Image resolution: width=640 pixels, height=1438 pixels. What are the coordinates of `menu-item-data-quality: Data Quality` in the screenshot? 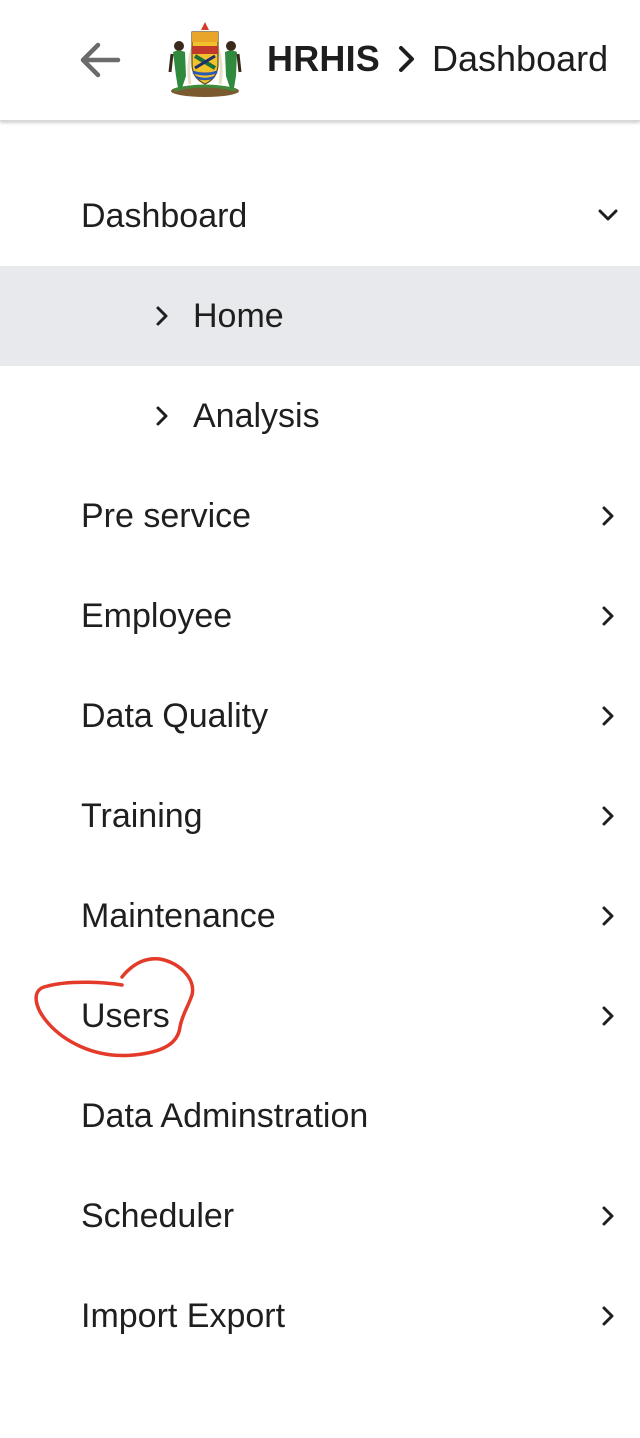 It's located at (320, 716).